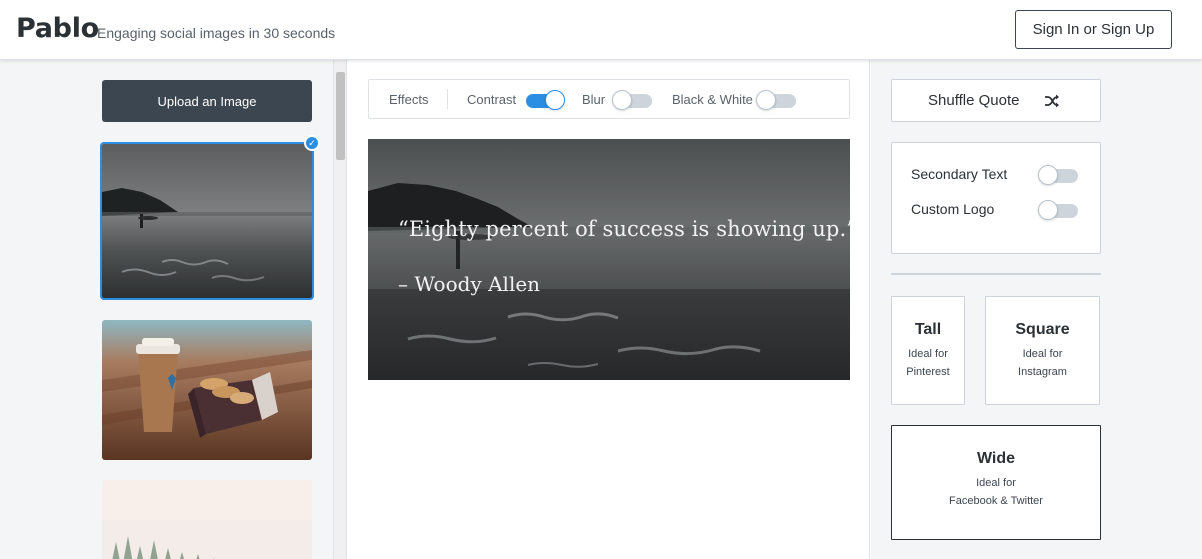 This screenshot has width=1202, height=559. I want to click on beach-surfer-image, so click(207, 221).